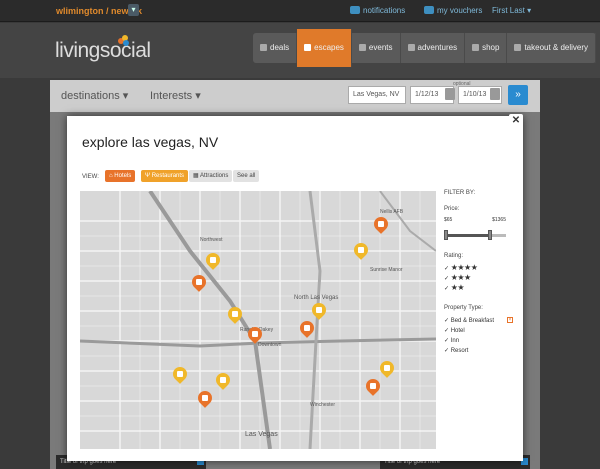 This screenshot has width=600, height=469. What do you see at coordinates (475, 220) in the screenshot?
I see `price-range: $65 $1365` at bounding box center [475, 220].